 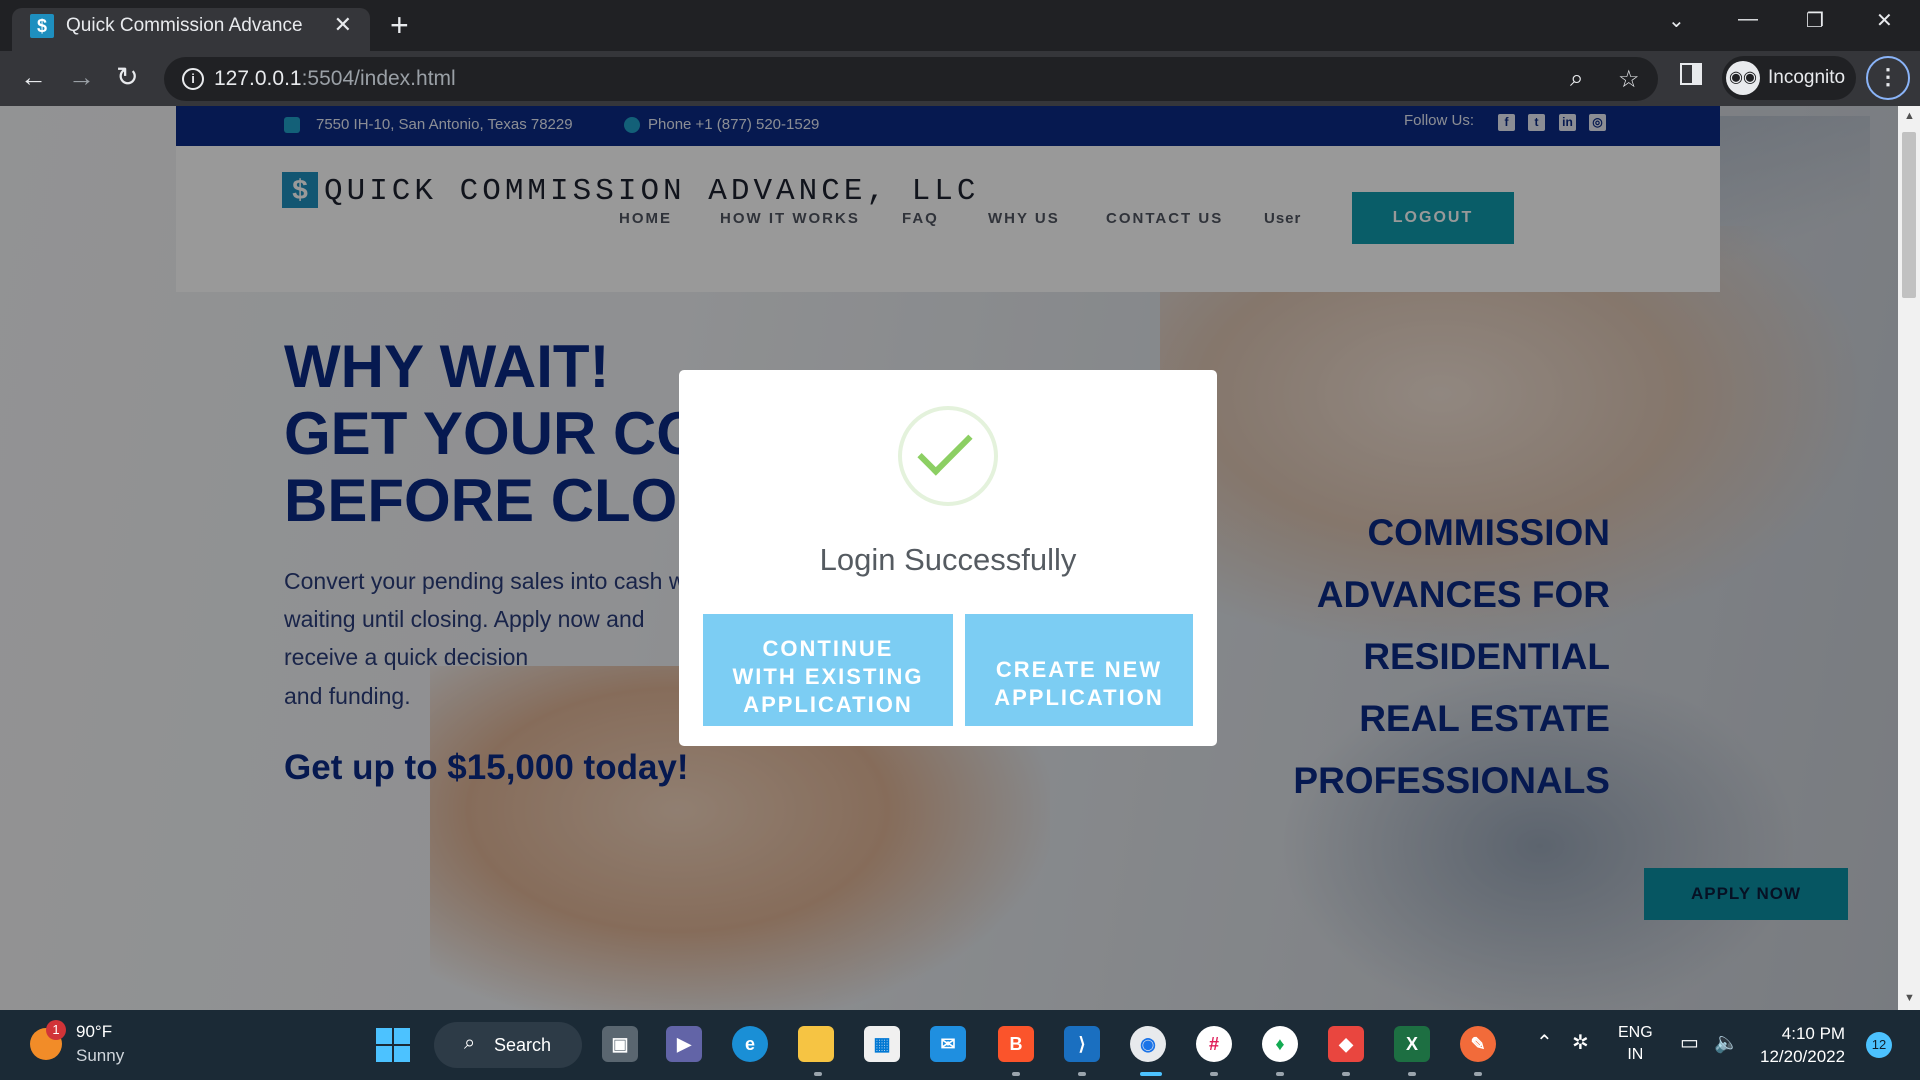 I want to click on continue-existing-application-button: CONTINUE WITH EXISTING APPLICATION, so click(x=828, y=670).